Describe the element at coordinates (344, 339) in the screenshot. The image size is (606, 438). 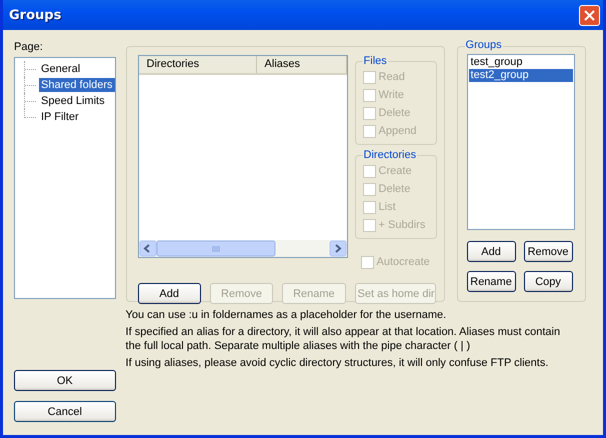
I see `help-text: If specified an alias for a directory, it will also appear at that location. Aliases must contain the full local path. Separate multiple aliases with the pipe character ( | )` at that location.